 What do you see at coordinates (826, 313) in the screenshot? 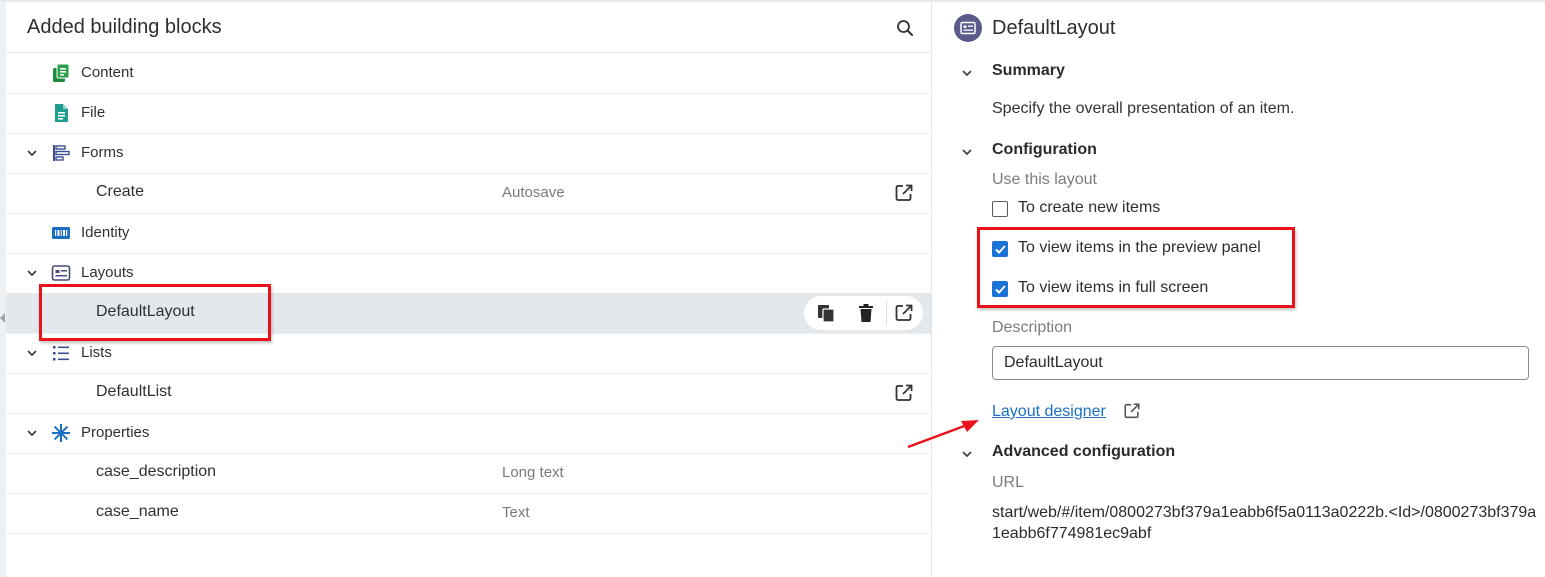
I see `copy-icon` at bounding box center [826, 313].